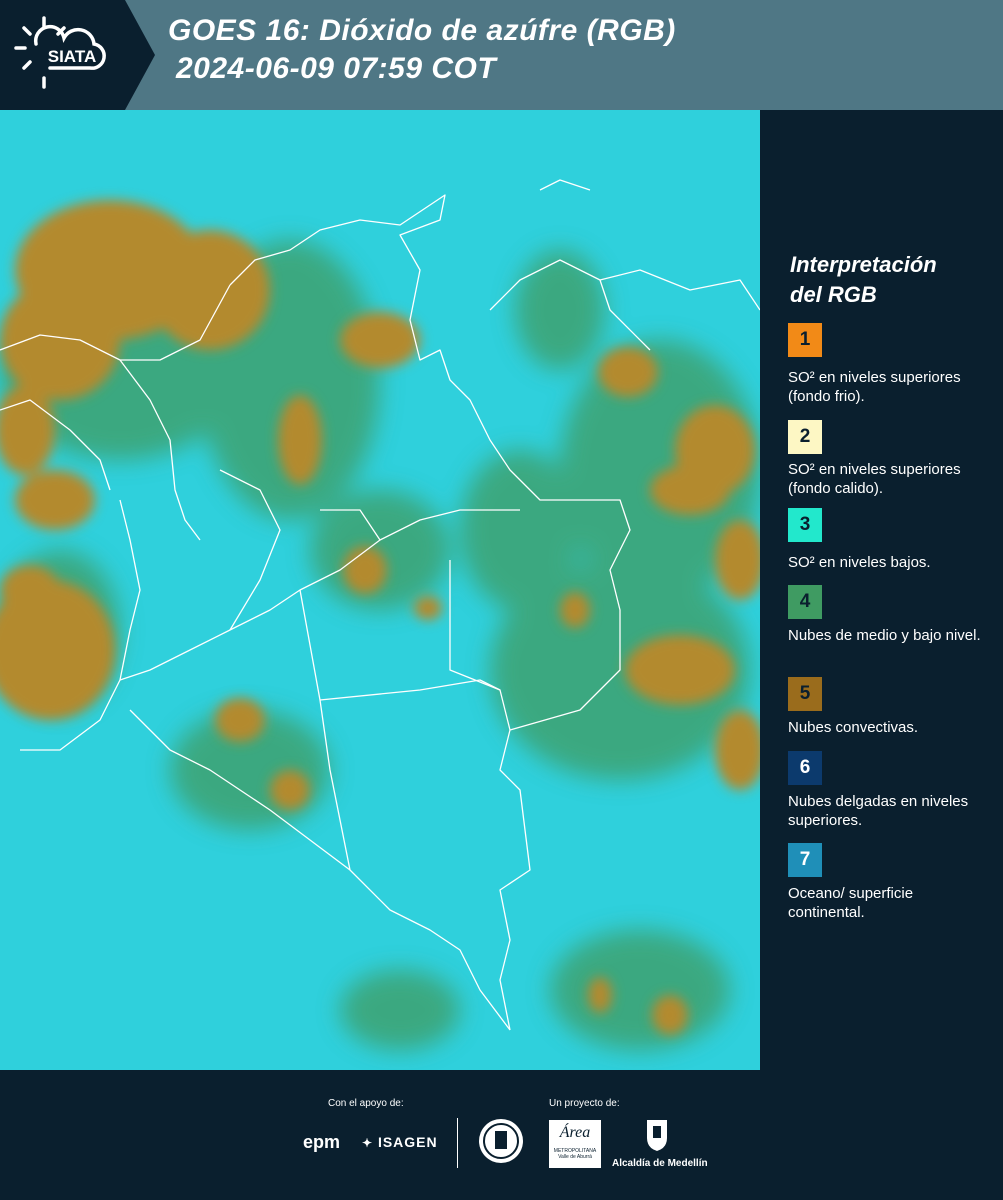  What do you see at coordinates (805, 340) in the screenshot?
I see `legend-swatch-1: 1` at bounding box center [805, 340].